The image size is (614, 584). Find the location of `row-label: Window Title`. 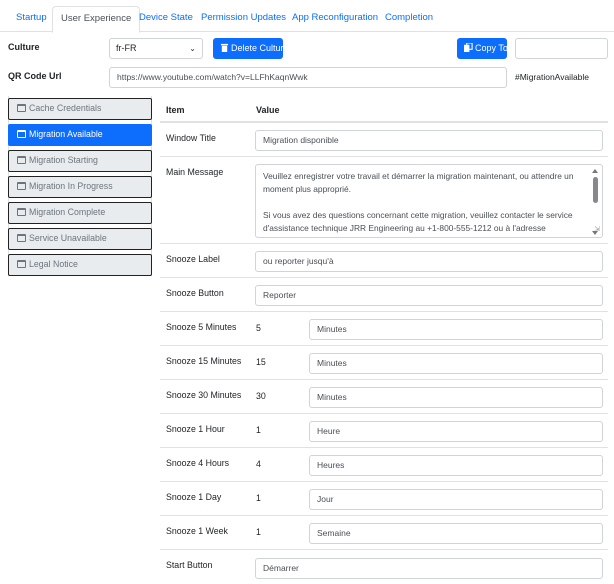

row-label: Window Title is located at coordinates (191, 138).